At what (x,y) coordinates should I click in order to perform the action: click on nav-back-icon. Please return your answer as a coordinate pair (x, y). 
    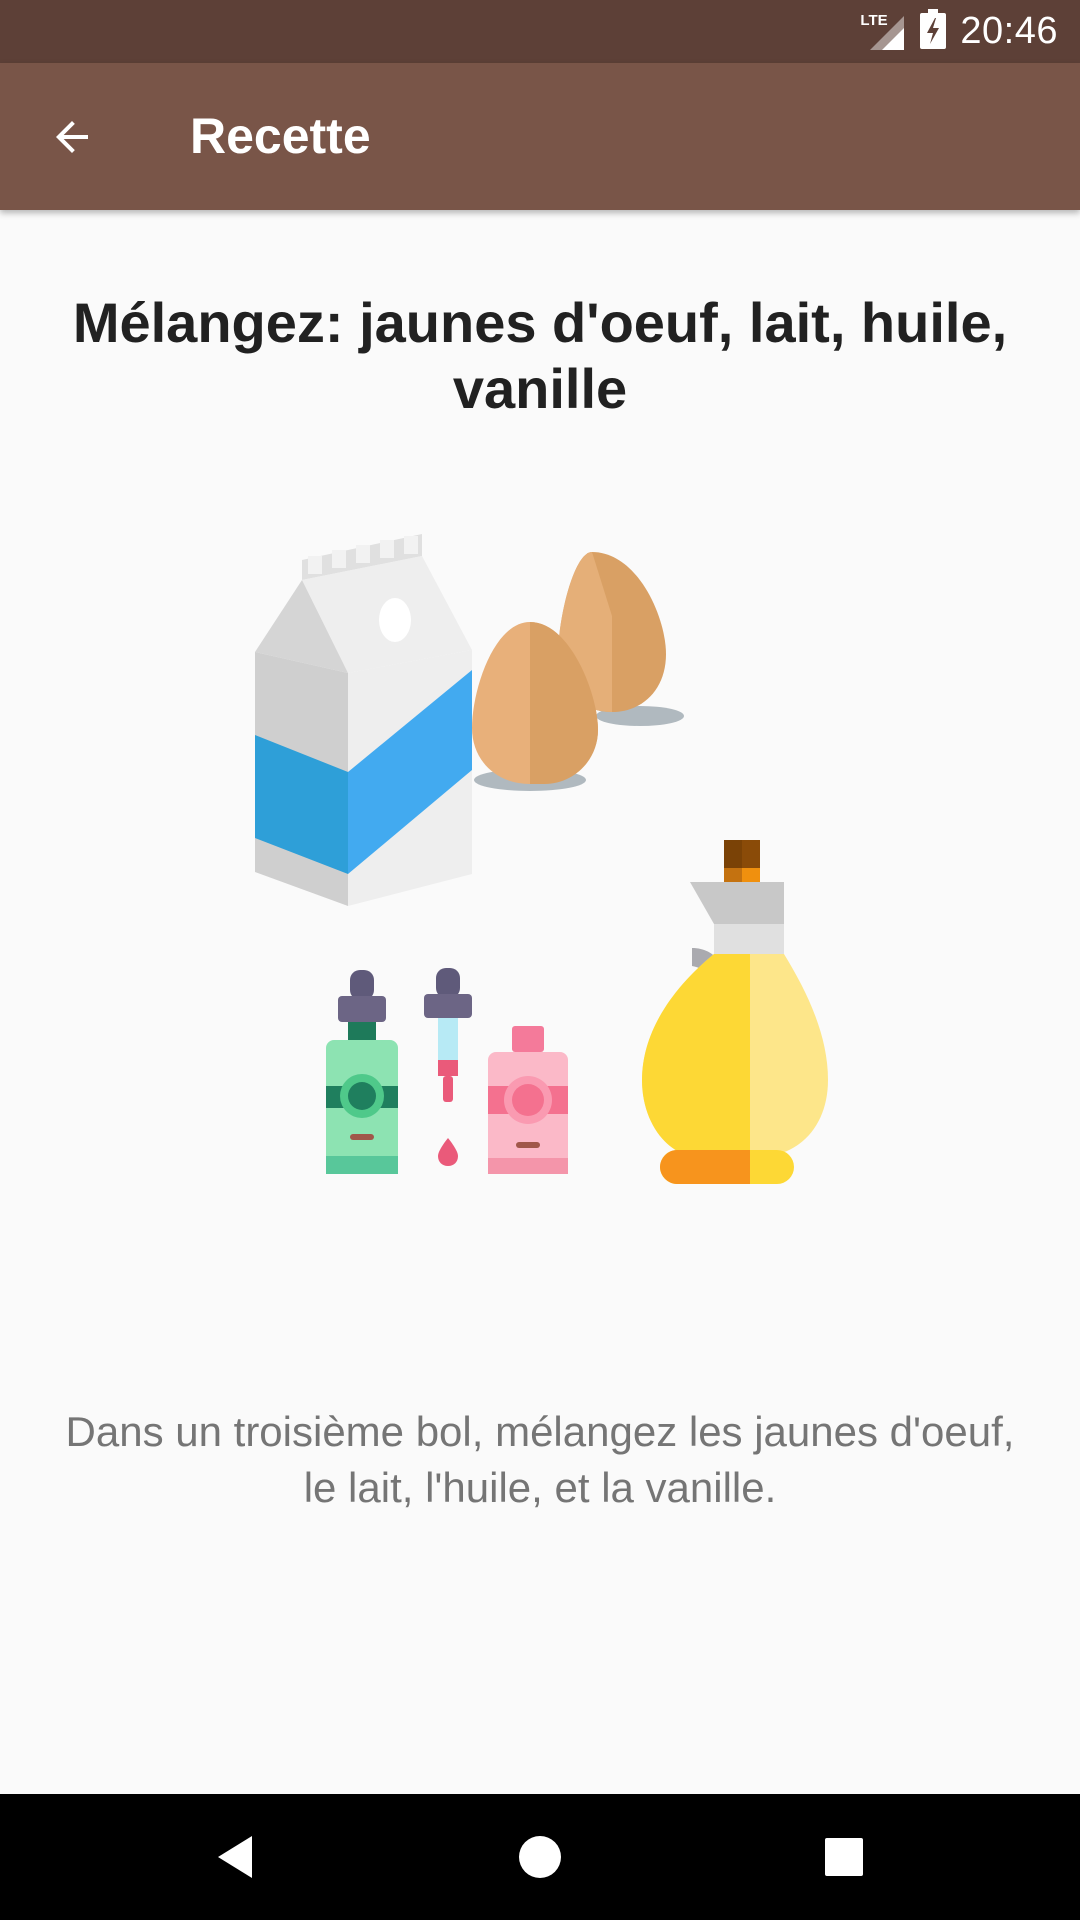
    Looking at the image, I should click on (235, 1857).